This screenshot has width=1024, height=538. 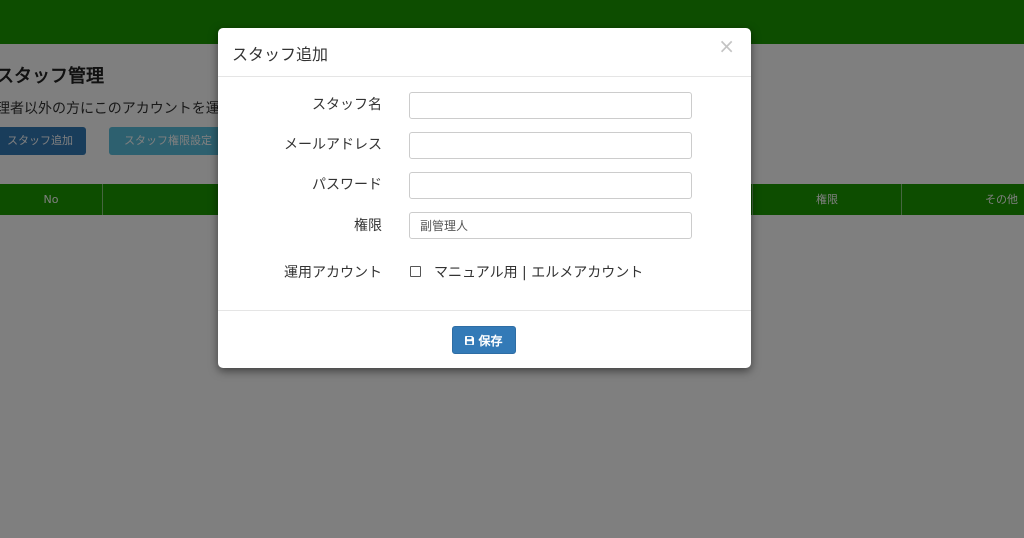 I want to click on staff-name-input, so click(x=550, y=105).